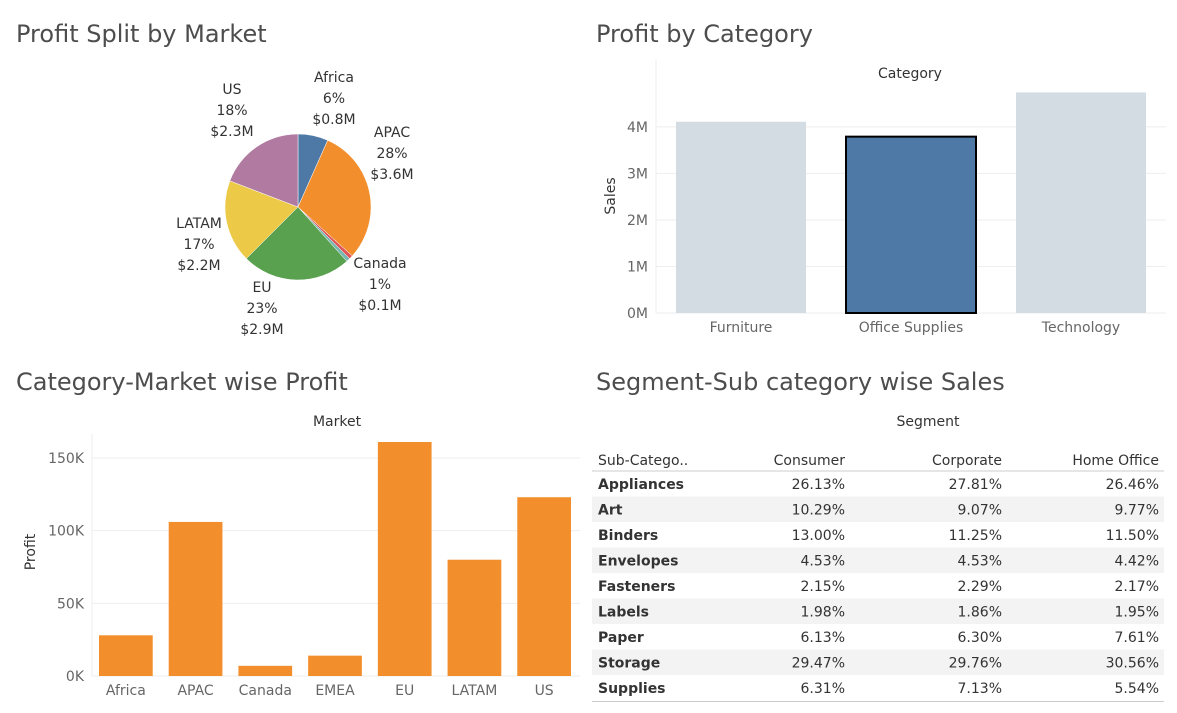  I want to click on y-tick-label: 150K, so click(66, 459).